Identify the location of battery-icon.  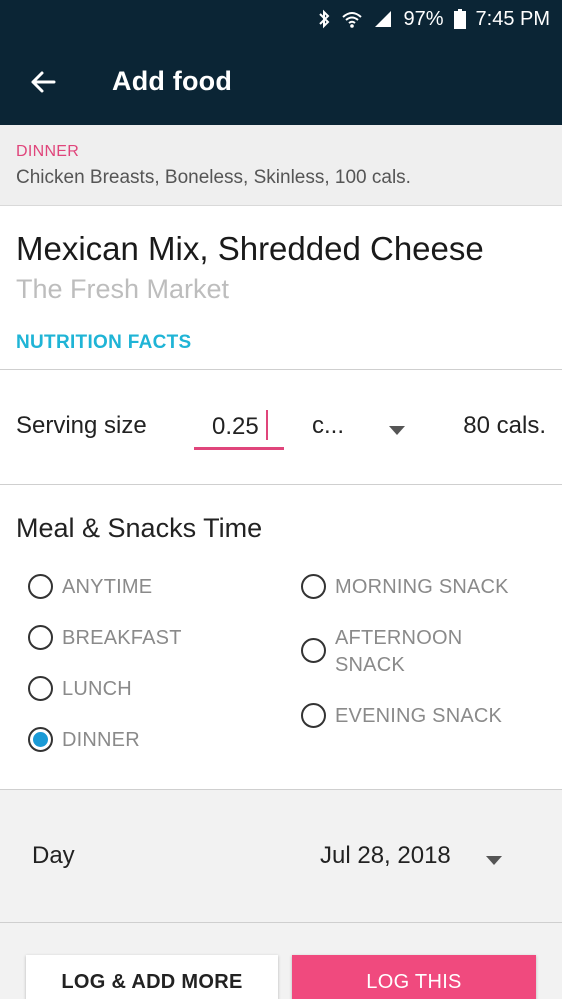
(459, 19).